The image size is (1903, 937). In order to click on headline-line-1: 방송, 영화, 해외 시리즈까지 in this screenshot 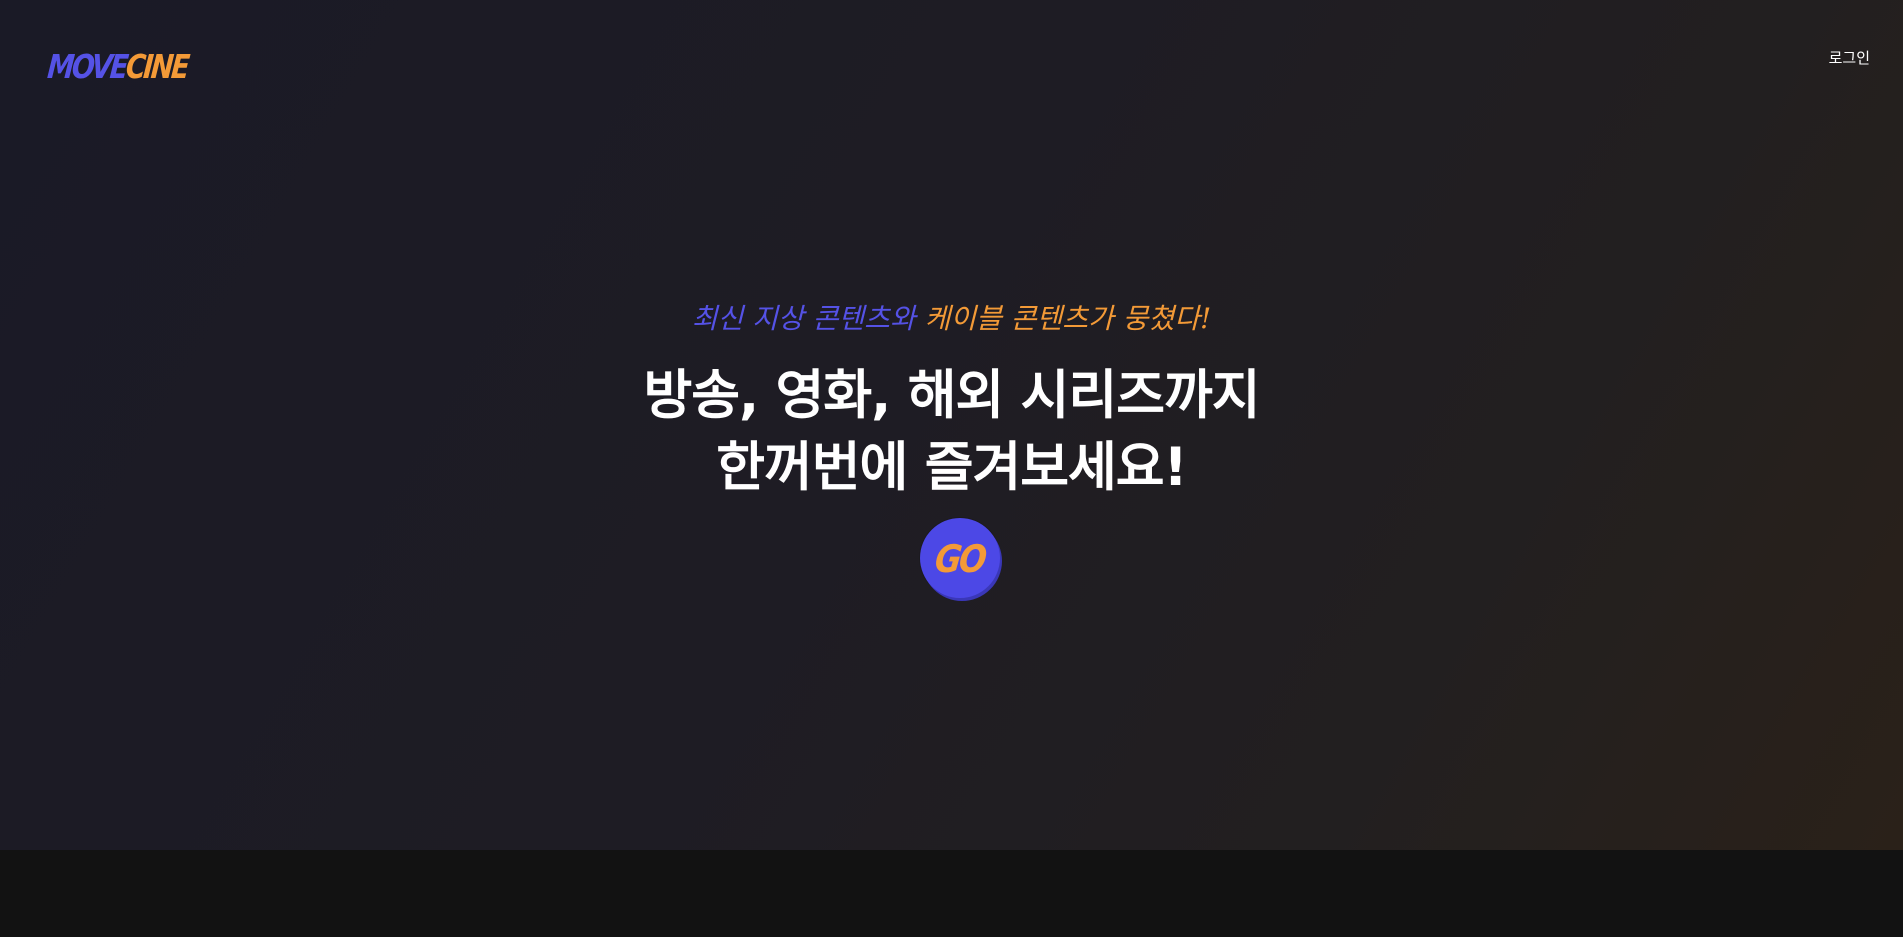, I will do `click(952, 395)`.